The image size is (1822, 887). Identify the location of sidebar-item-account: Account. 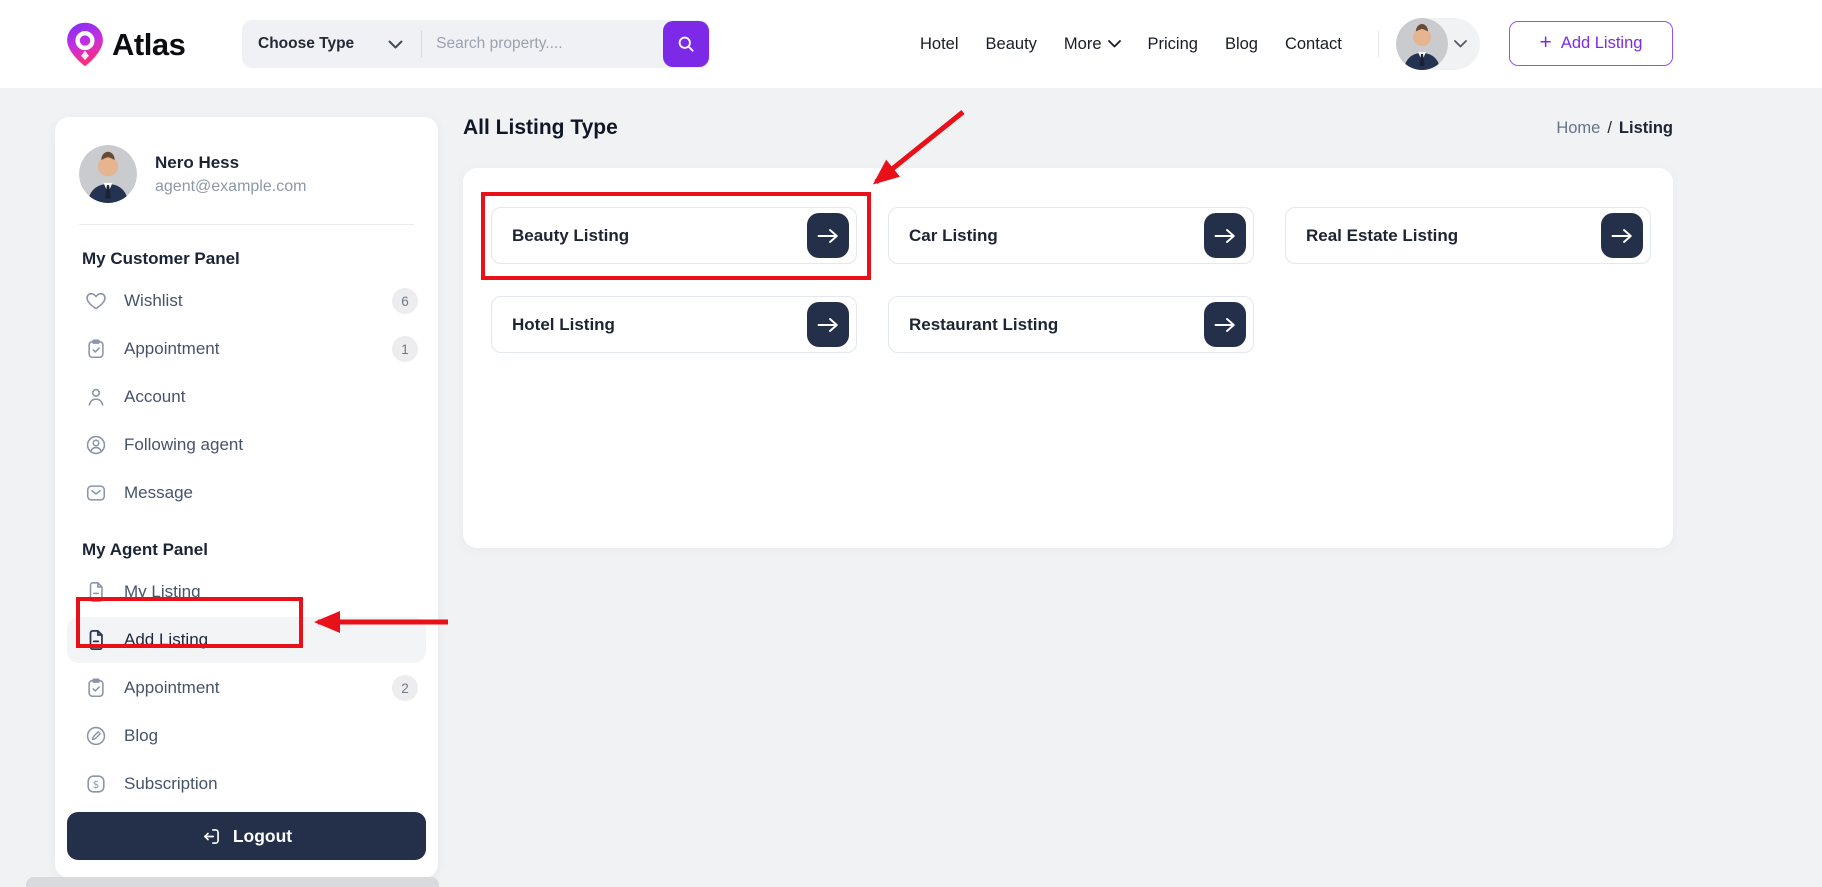
(246, 397).